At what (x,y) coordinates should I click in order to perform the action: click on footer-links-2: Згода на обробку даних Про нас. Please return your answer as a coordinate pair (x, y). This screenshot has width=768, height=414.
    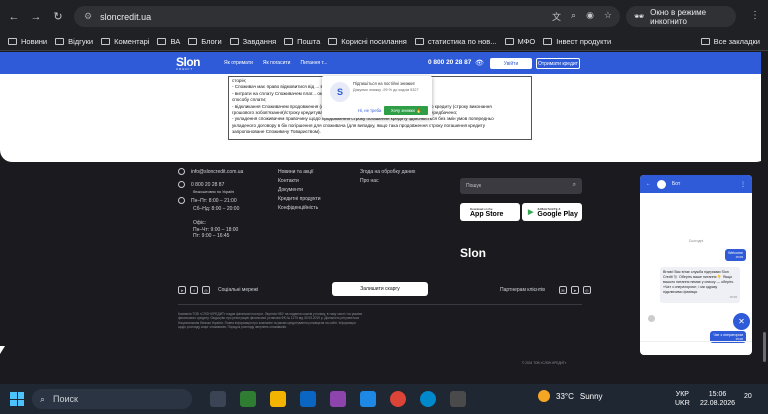
    Looking at the image, I should click on (387, 177).